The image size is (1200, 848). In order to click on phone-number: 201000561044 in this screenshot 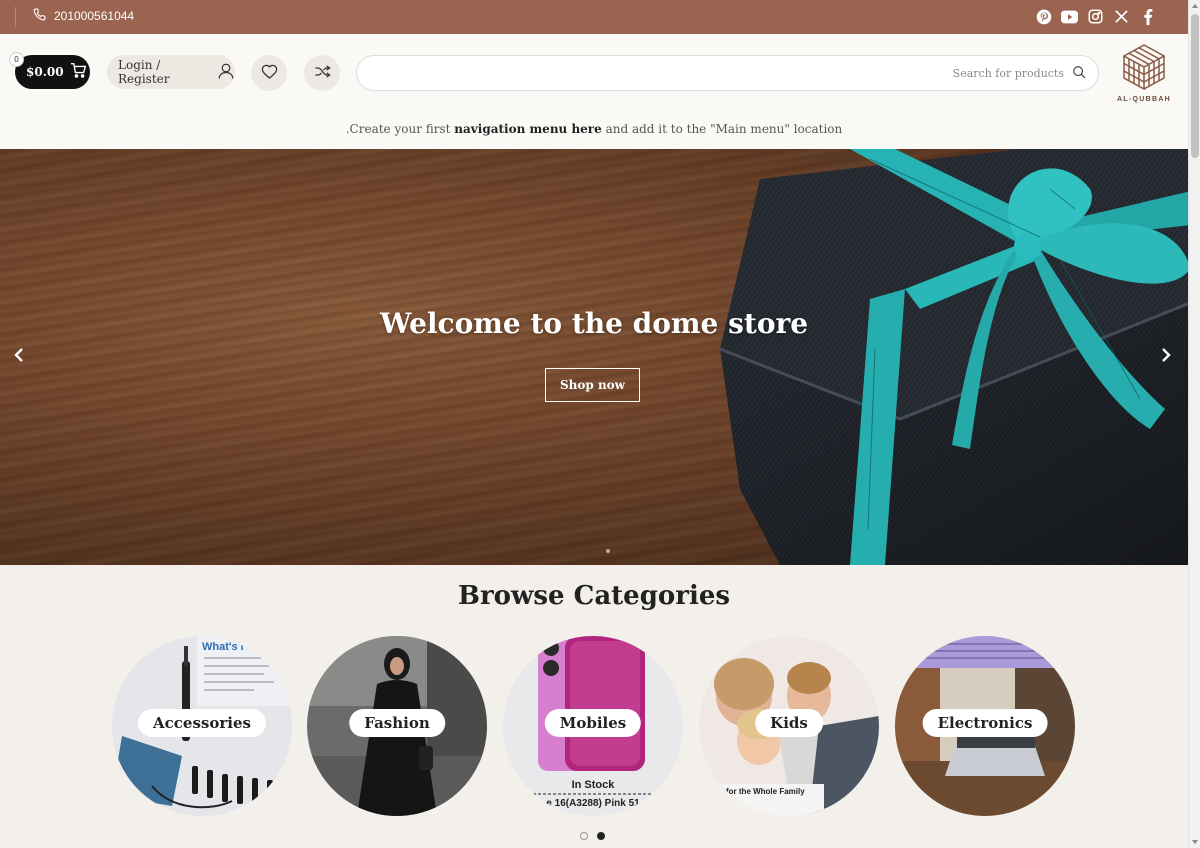, I will do `click(94, 16)`.